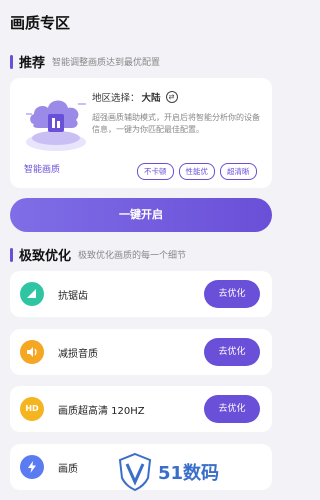 Image resolution: width=320 pixels, height=500 pixels. I want to click on list-item-audio: 减损音质 去优化, so click(141, 352).